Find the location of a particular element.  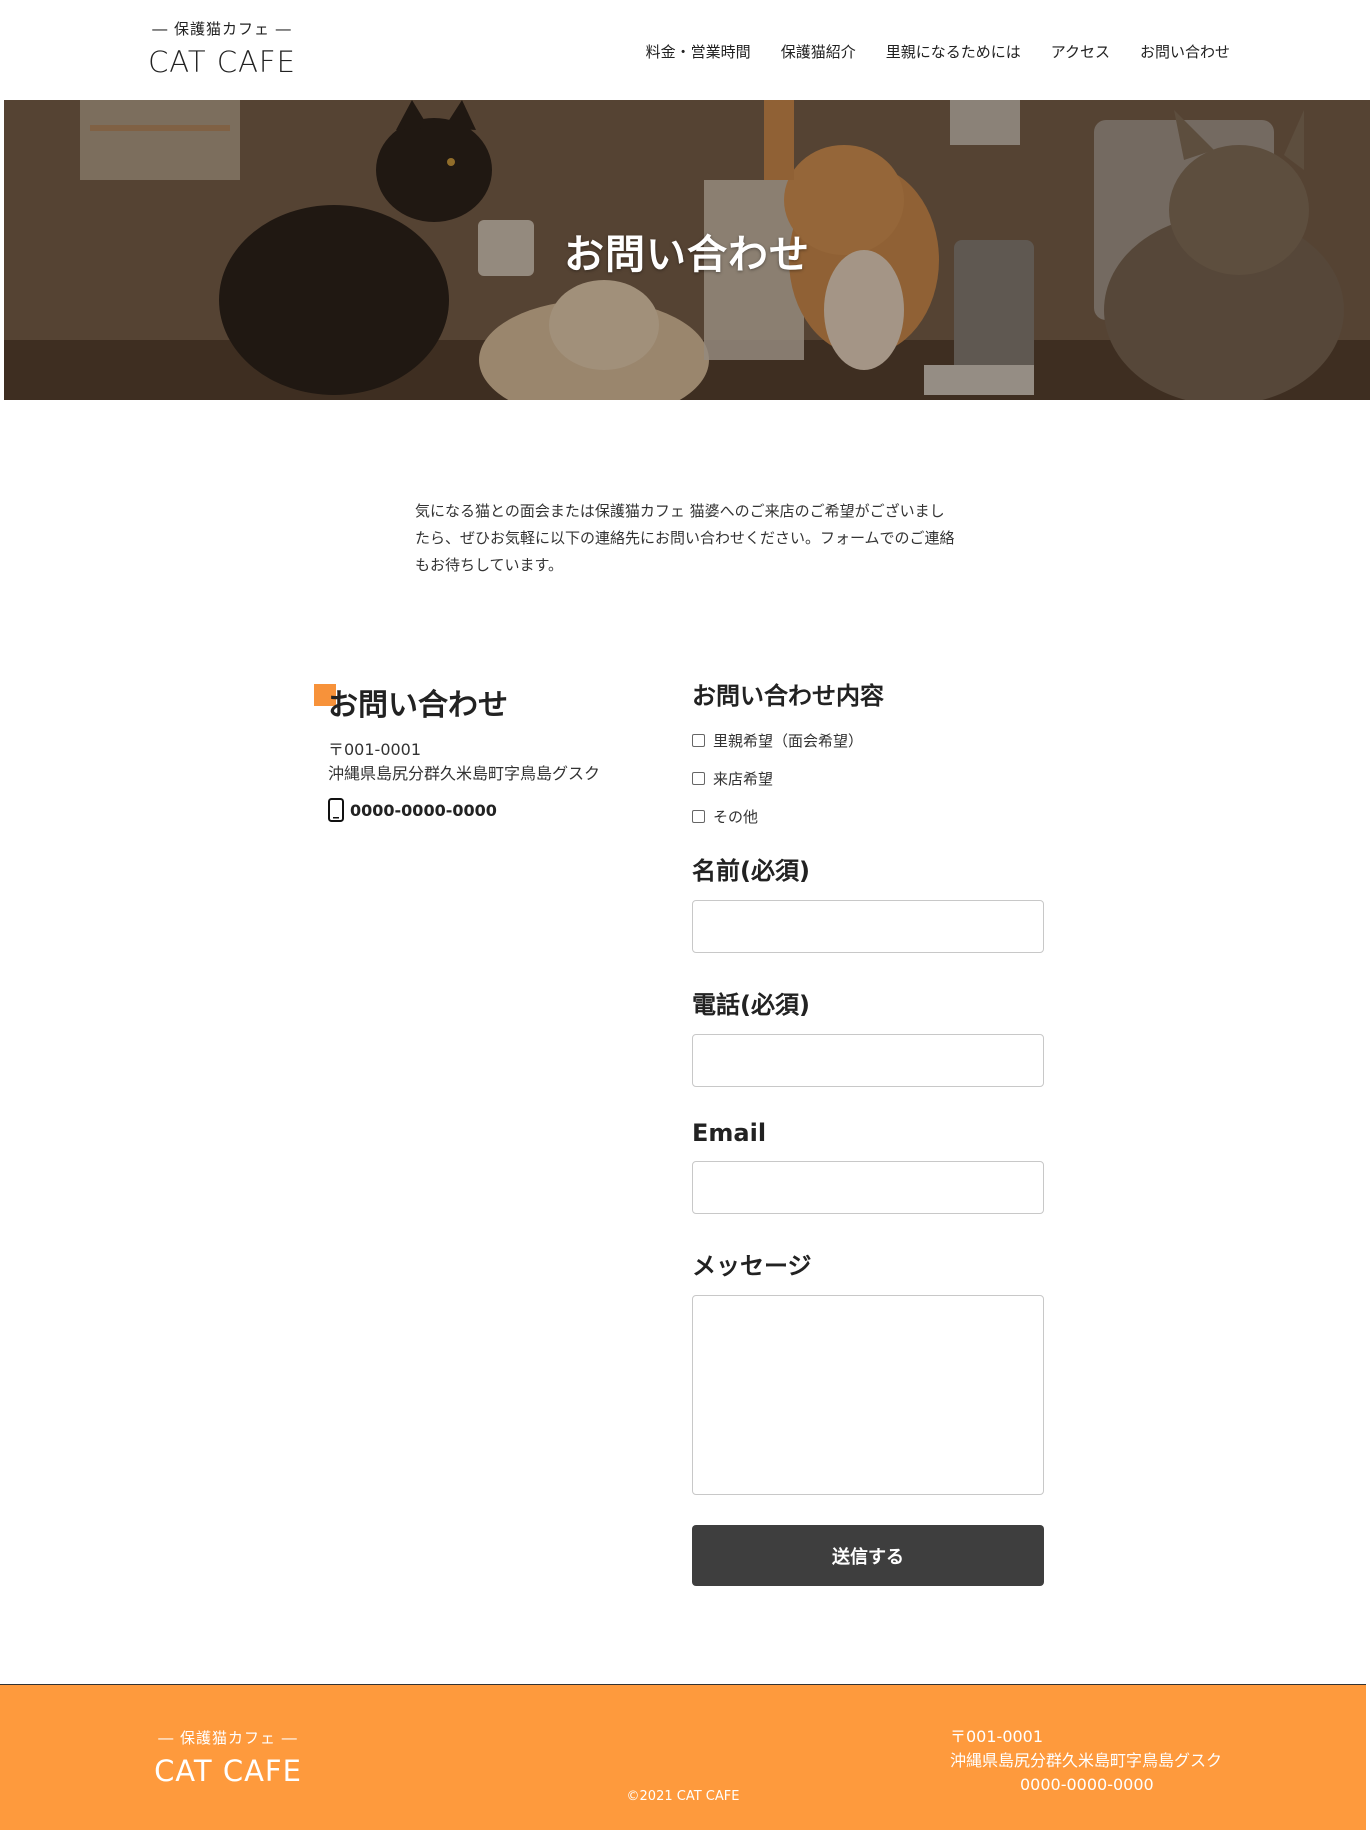

logo-subtitle: ― 保護猫カフェ ― is located at coordinates (222, 29).